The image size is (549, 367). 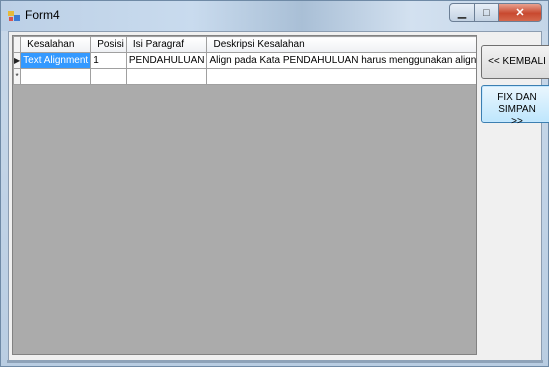 I want to click on grid-corner, so click(x=17, y=44).